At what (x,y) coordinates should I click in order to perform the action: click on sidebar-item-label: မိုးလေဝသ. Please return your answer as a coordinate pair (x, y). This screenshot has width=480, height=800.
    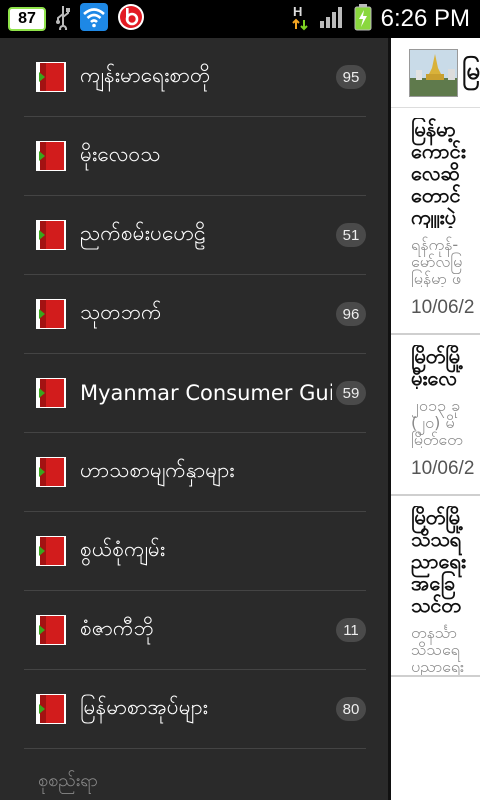
    Looking at the image, I should click on (120, 153).